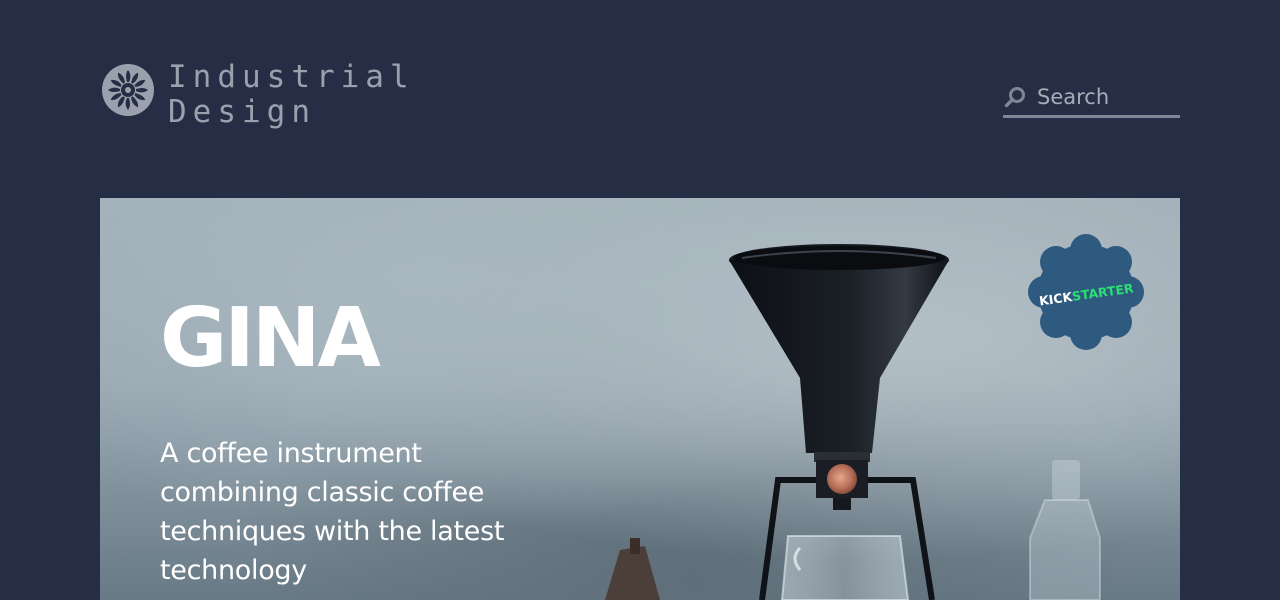 The width and height of the screenshot is (1280, 600). What do you see at coordinates (270, 338) in the screenshot?
I see `hero-title: GINA` at bounding box center [270, 338].